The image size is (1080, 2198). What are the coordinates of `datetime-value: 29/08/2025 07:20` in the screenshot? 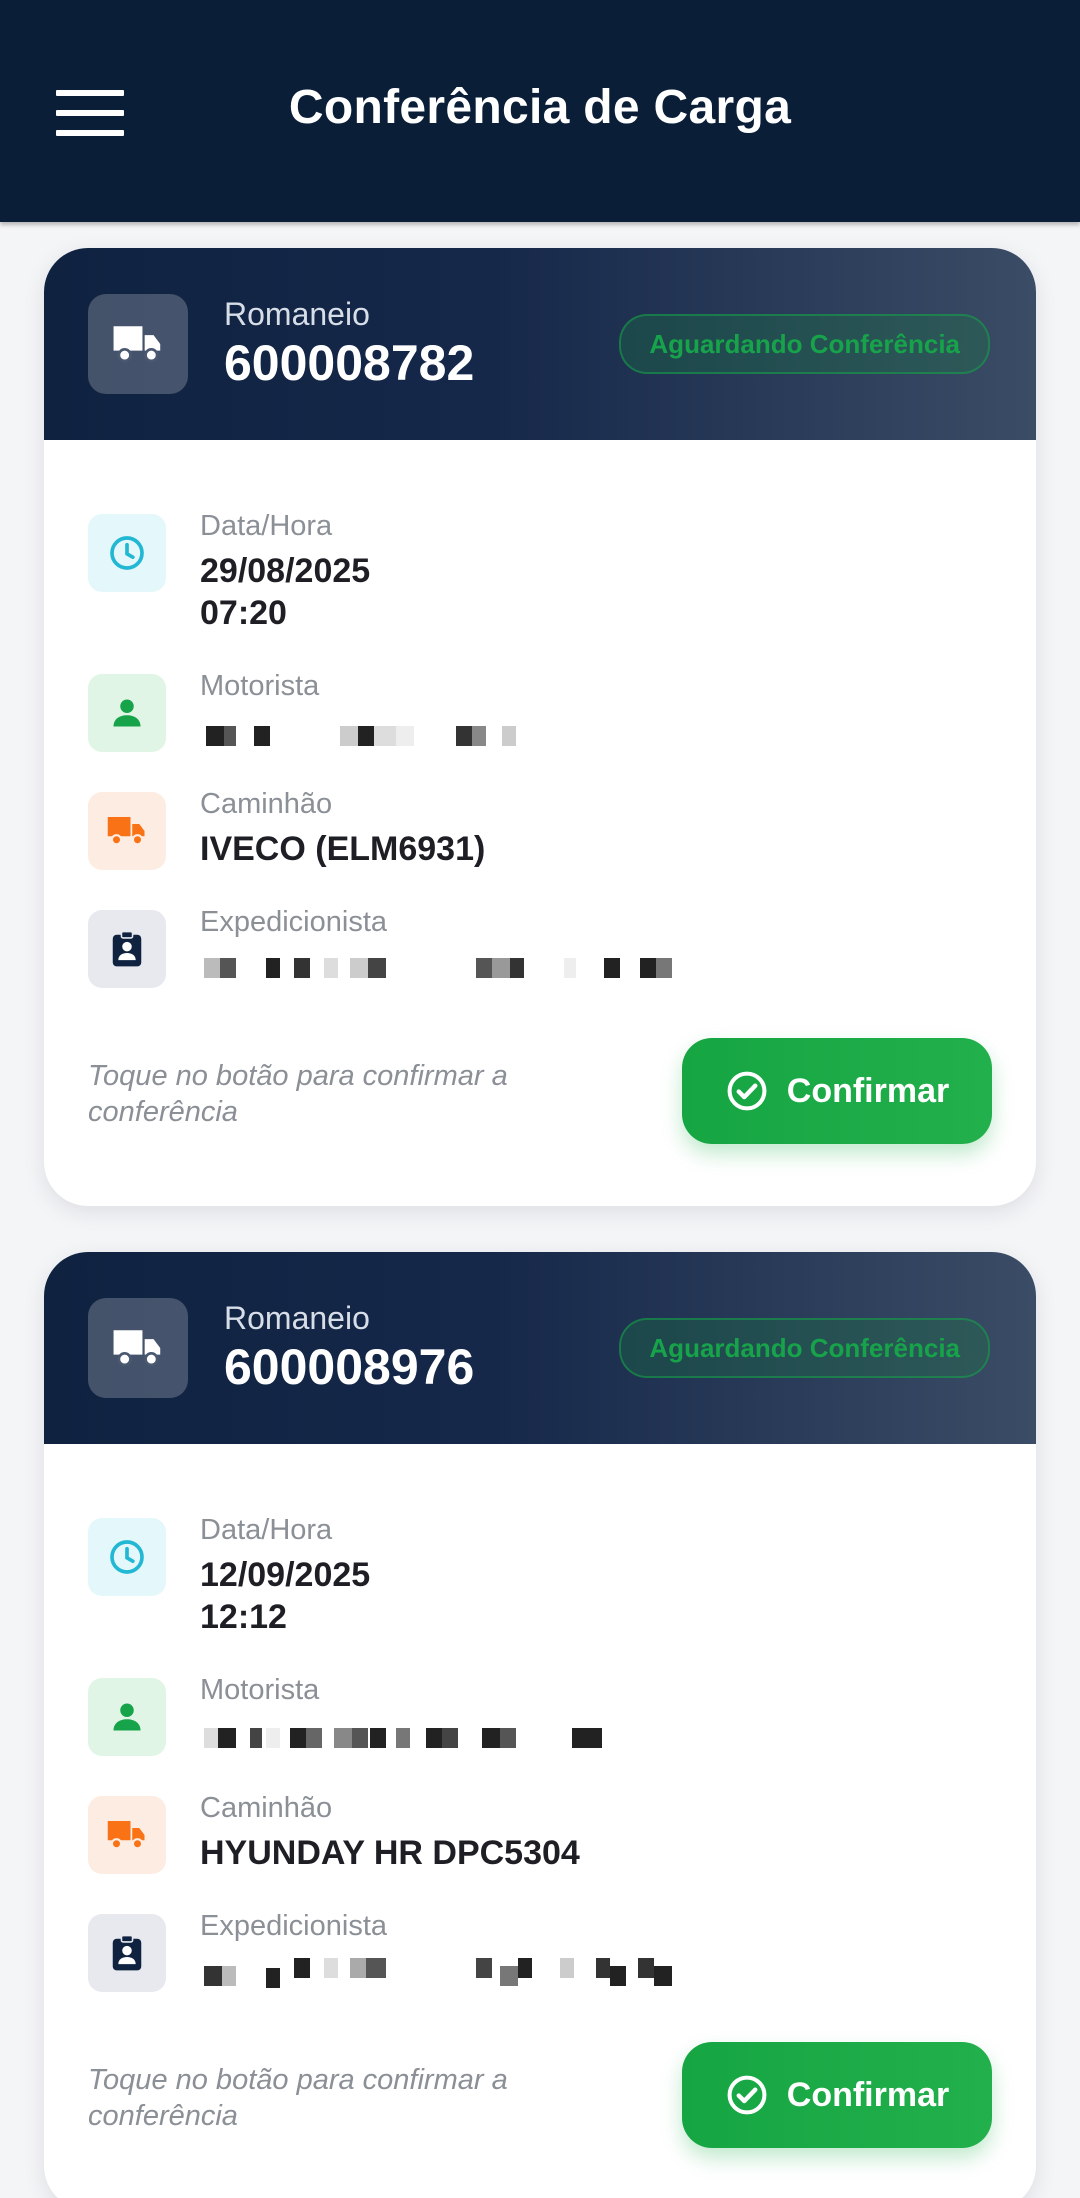 It's located at (590, 592).